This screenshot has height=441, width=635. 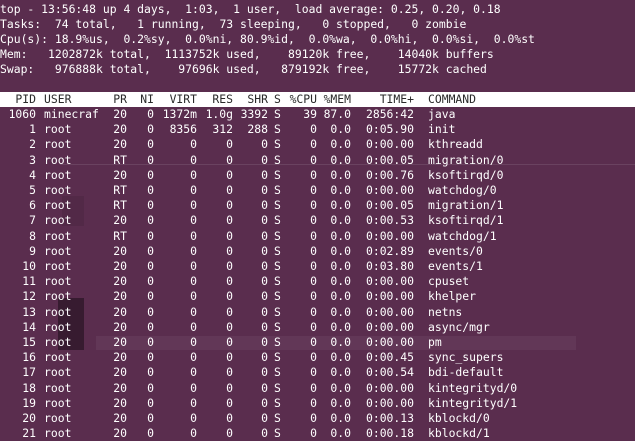 I want to click on column-header-state: S, so click(x=277, y=99).